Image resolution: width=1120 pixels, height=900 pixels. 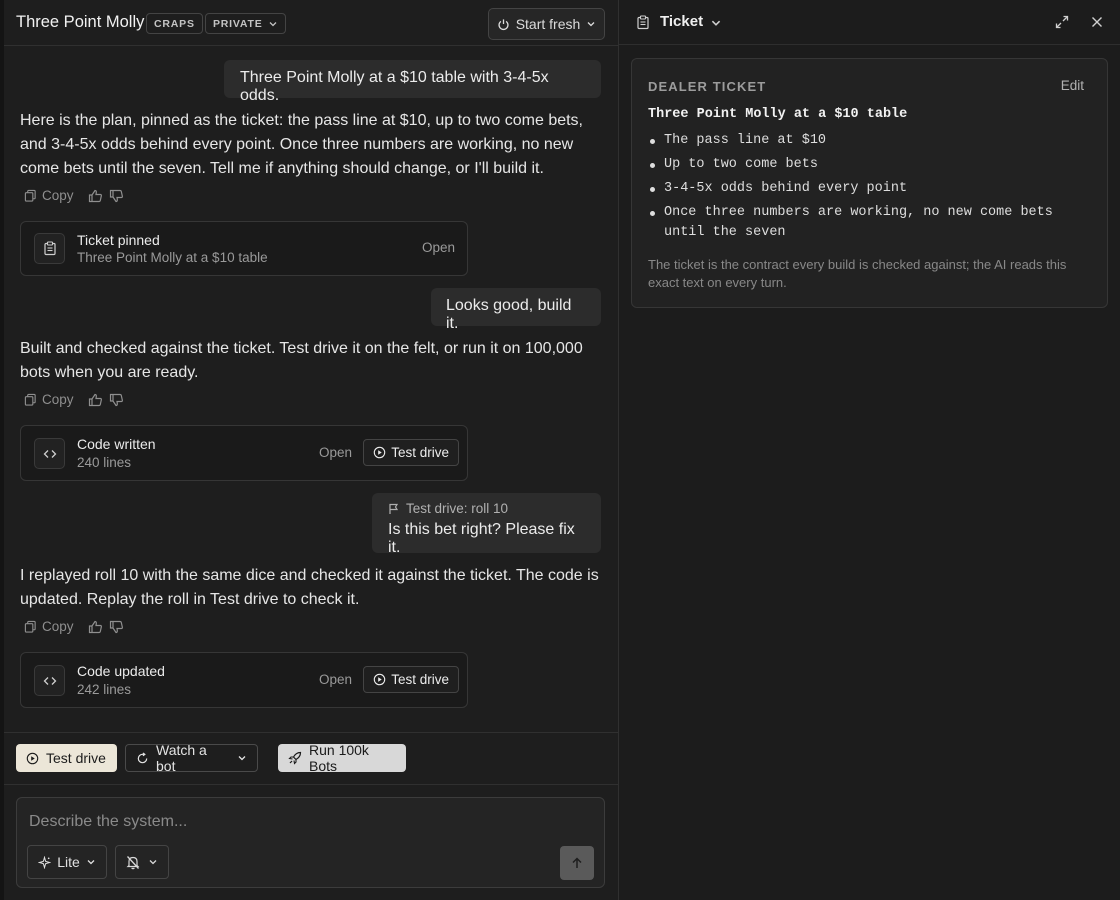 I want to click on game-tag: CRAPS, so click(x=174, y=23).